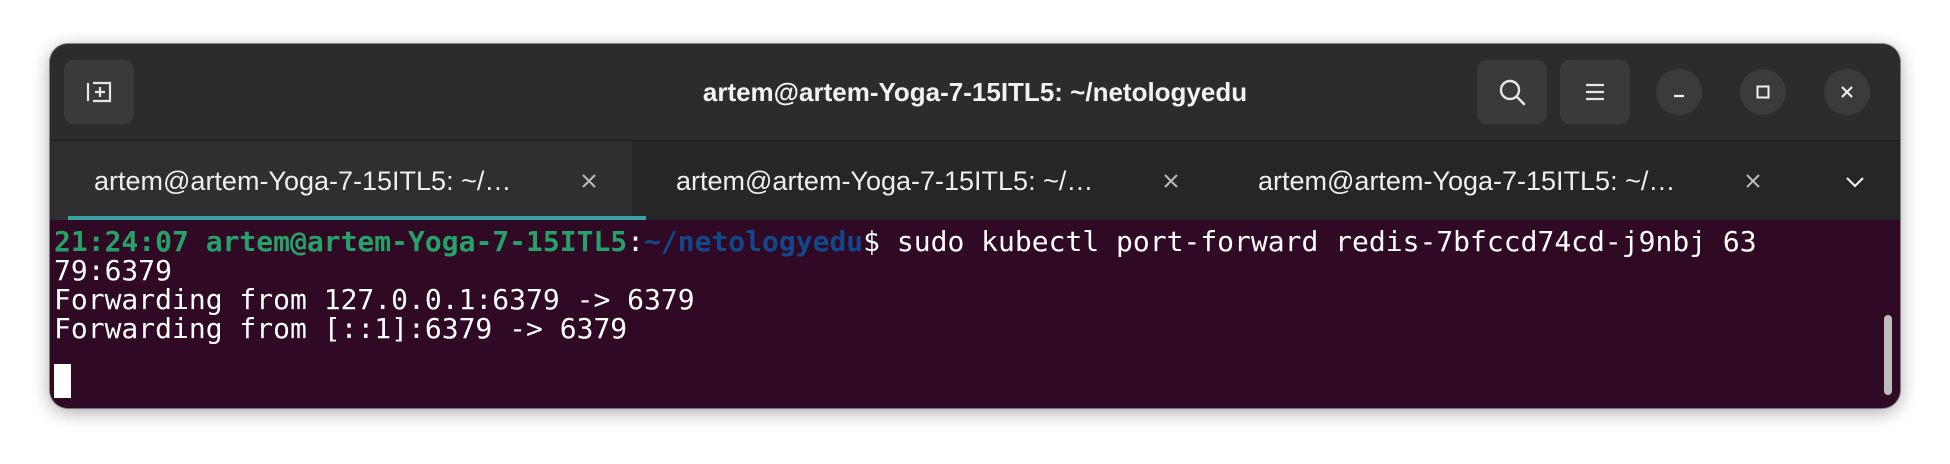 This screenshot has height=464, width=1950. I want to click on search-button, so click(1512, 92).